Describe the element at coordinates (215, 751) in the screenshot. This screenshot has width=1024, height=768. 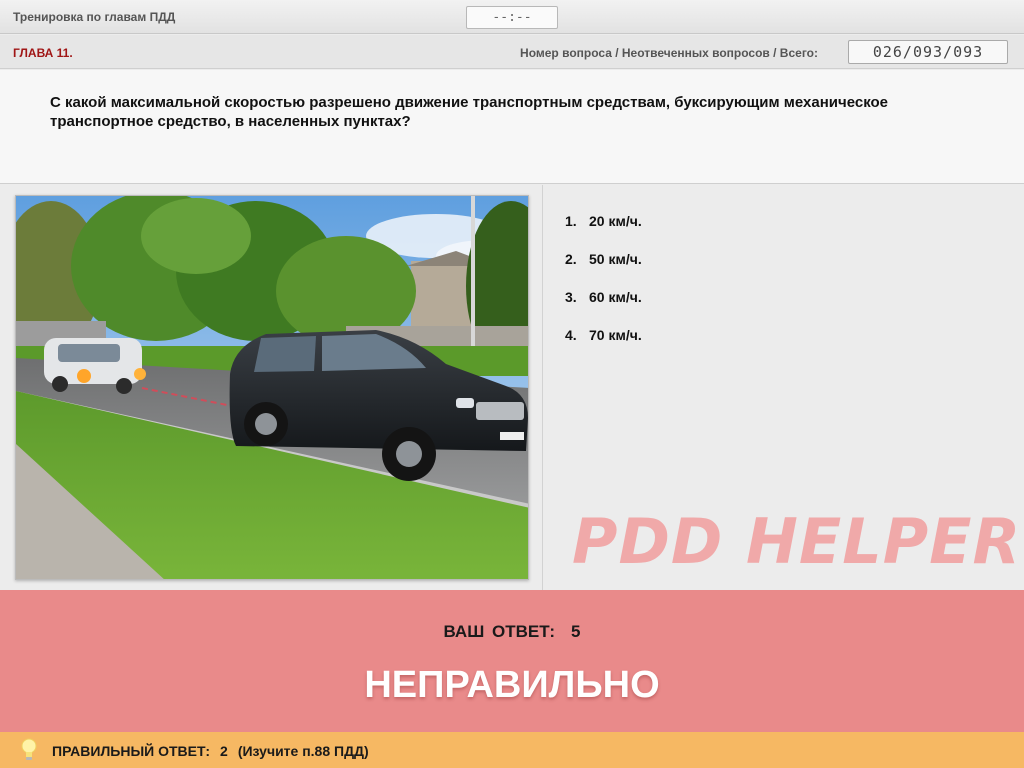
I see `correct-answer-text: ПРАВИЛЬНЫЙ ОТВЕТ: 2 (Изучите п.88 ПДД)` at that location.